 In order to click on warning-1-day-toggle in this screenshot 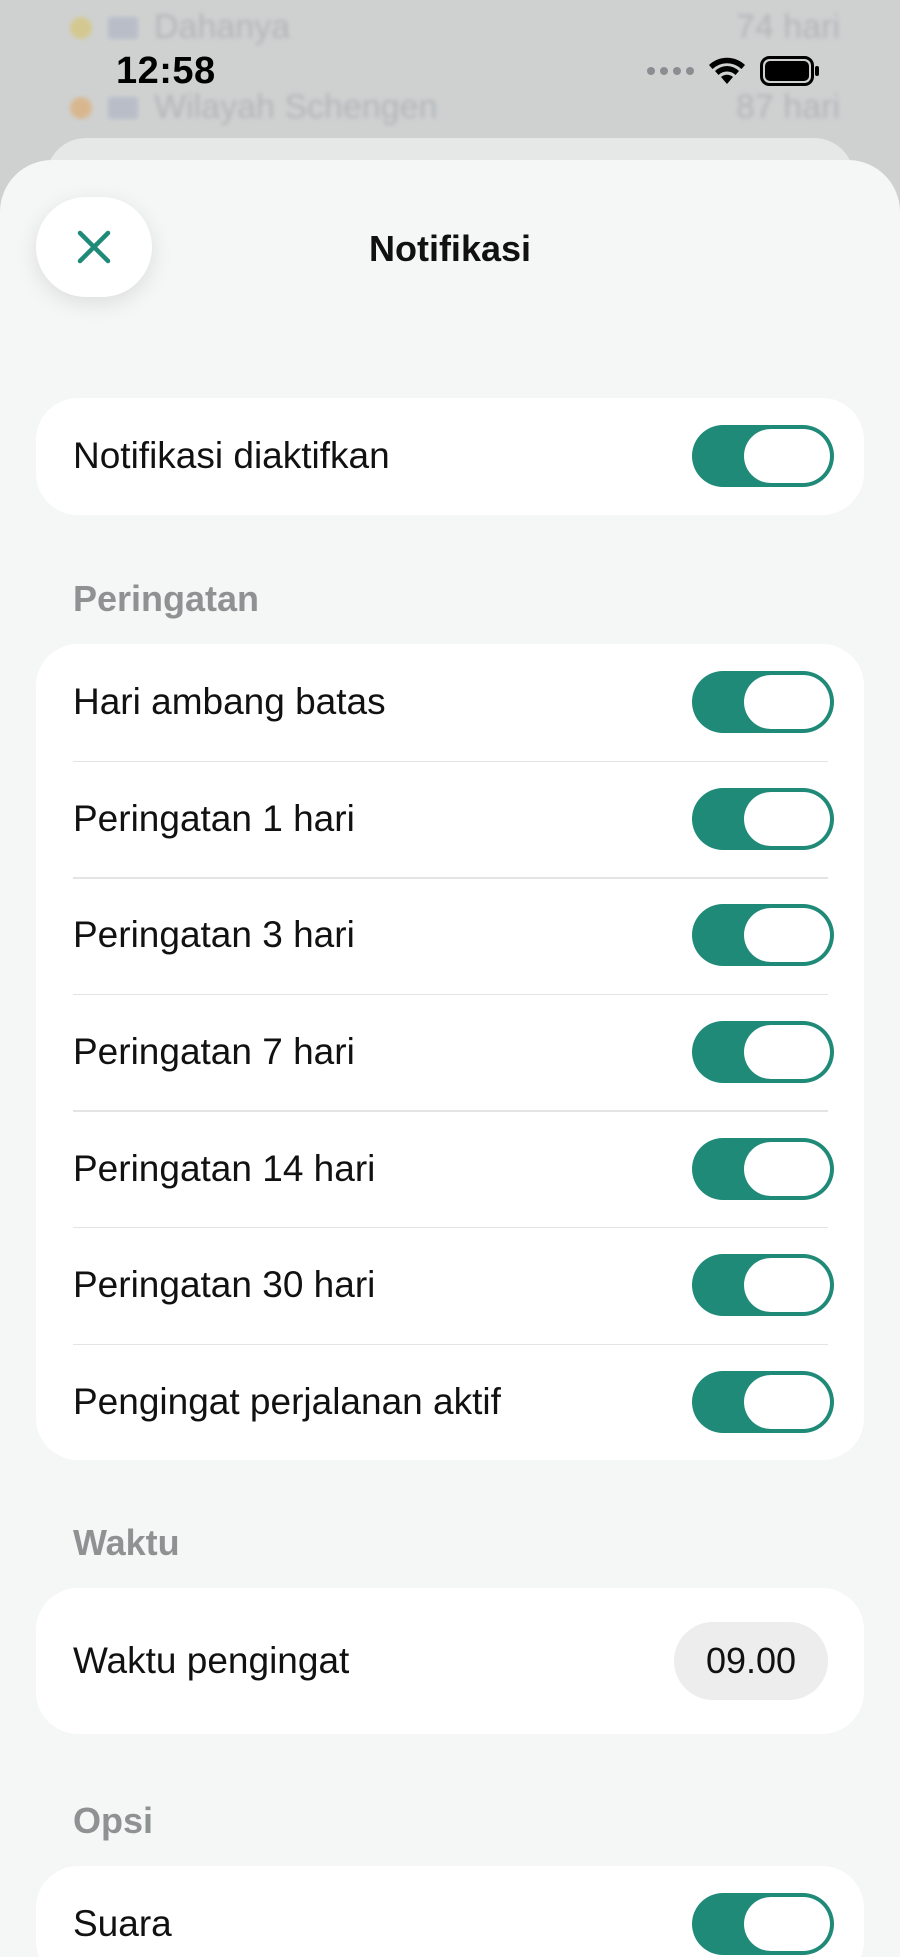, I will do `click(763, 818)`.